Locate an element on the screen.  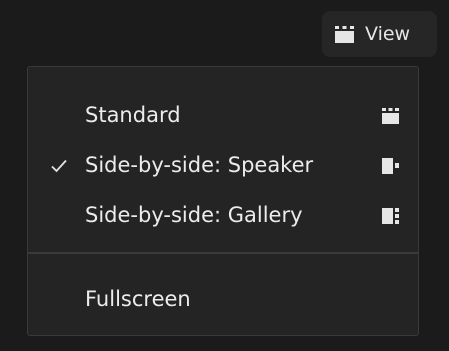
menu-item-standard: Standard is located at coordinates (223, 115).